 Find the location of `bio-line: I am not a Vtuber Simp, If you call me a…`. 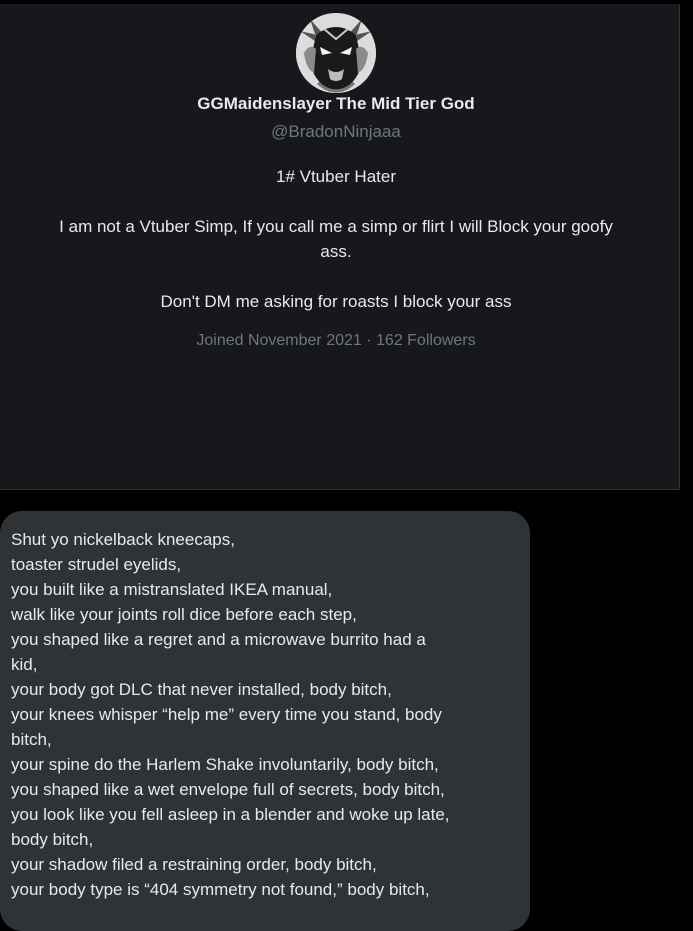

bio-line: I am not a Vtuber Simp, If you call me a… is located at coordinates (336, 226).